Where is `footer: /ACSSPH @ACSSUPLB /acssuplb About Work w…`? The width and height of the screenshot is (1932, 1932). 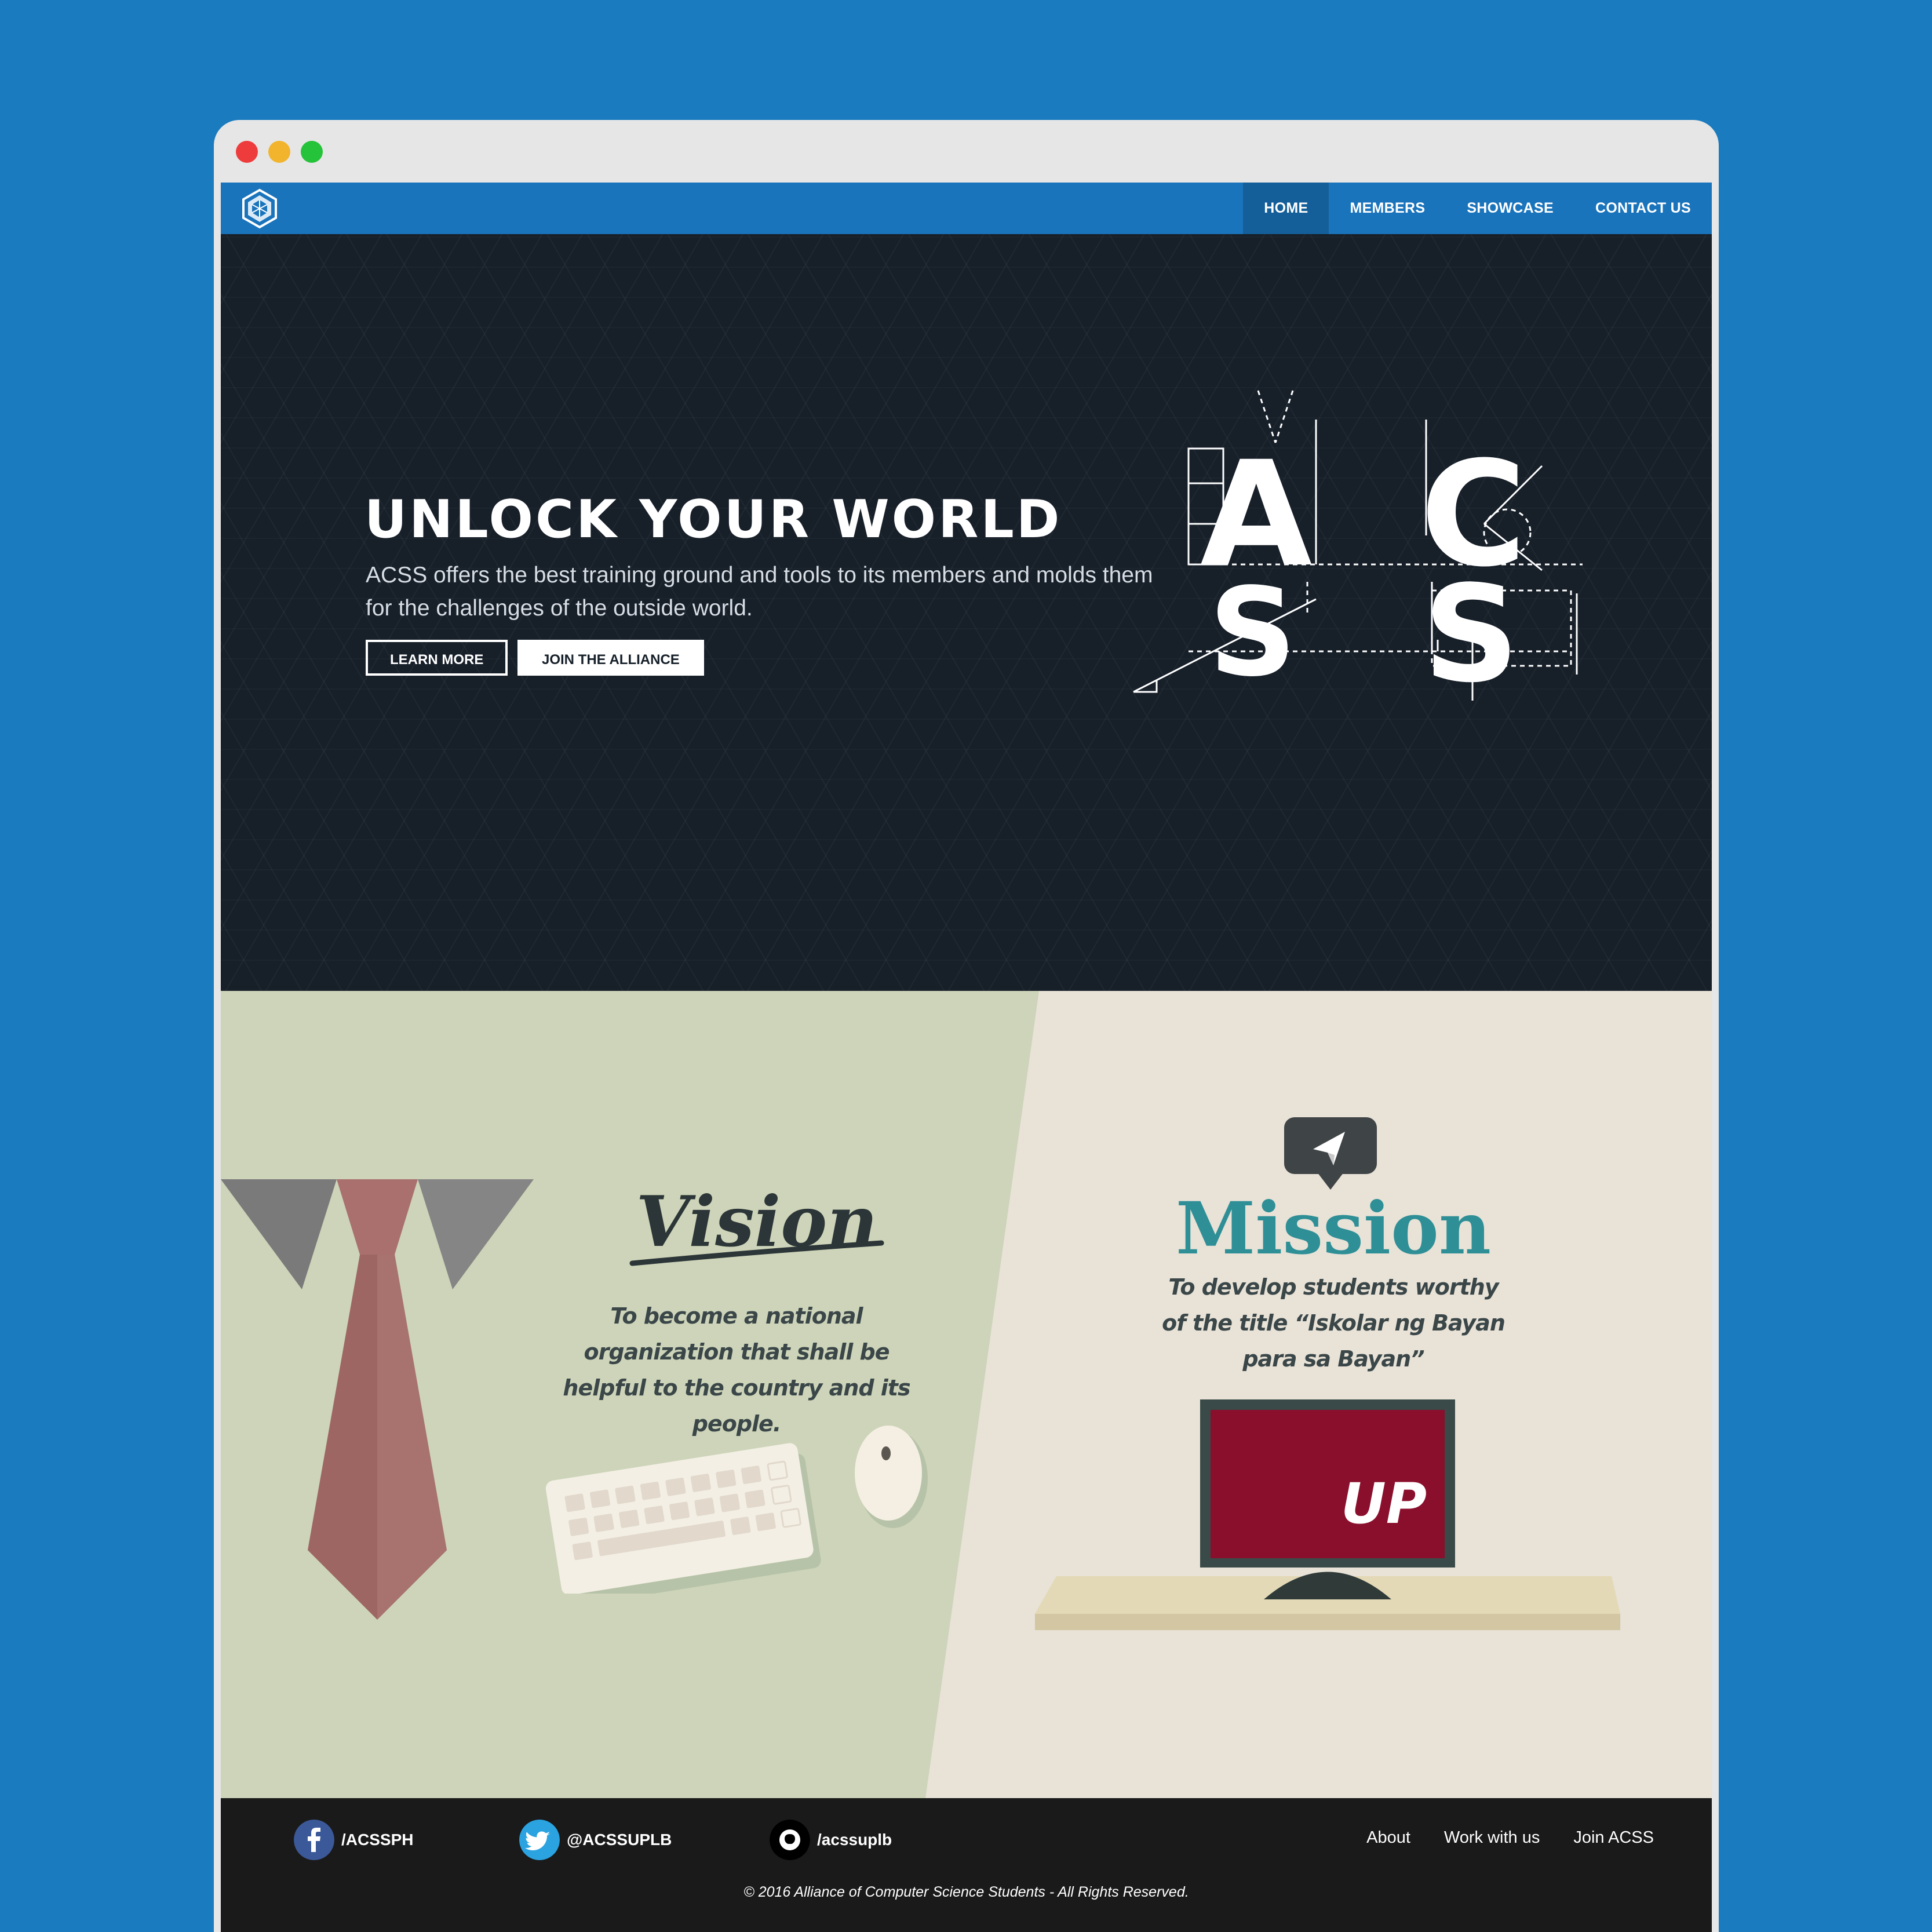
footer: /ACSSPH @ACSSUPLB /acssuplb About Work w… is located at coordinates (967, 1865).